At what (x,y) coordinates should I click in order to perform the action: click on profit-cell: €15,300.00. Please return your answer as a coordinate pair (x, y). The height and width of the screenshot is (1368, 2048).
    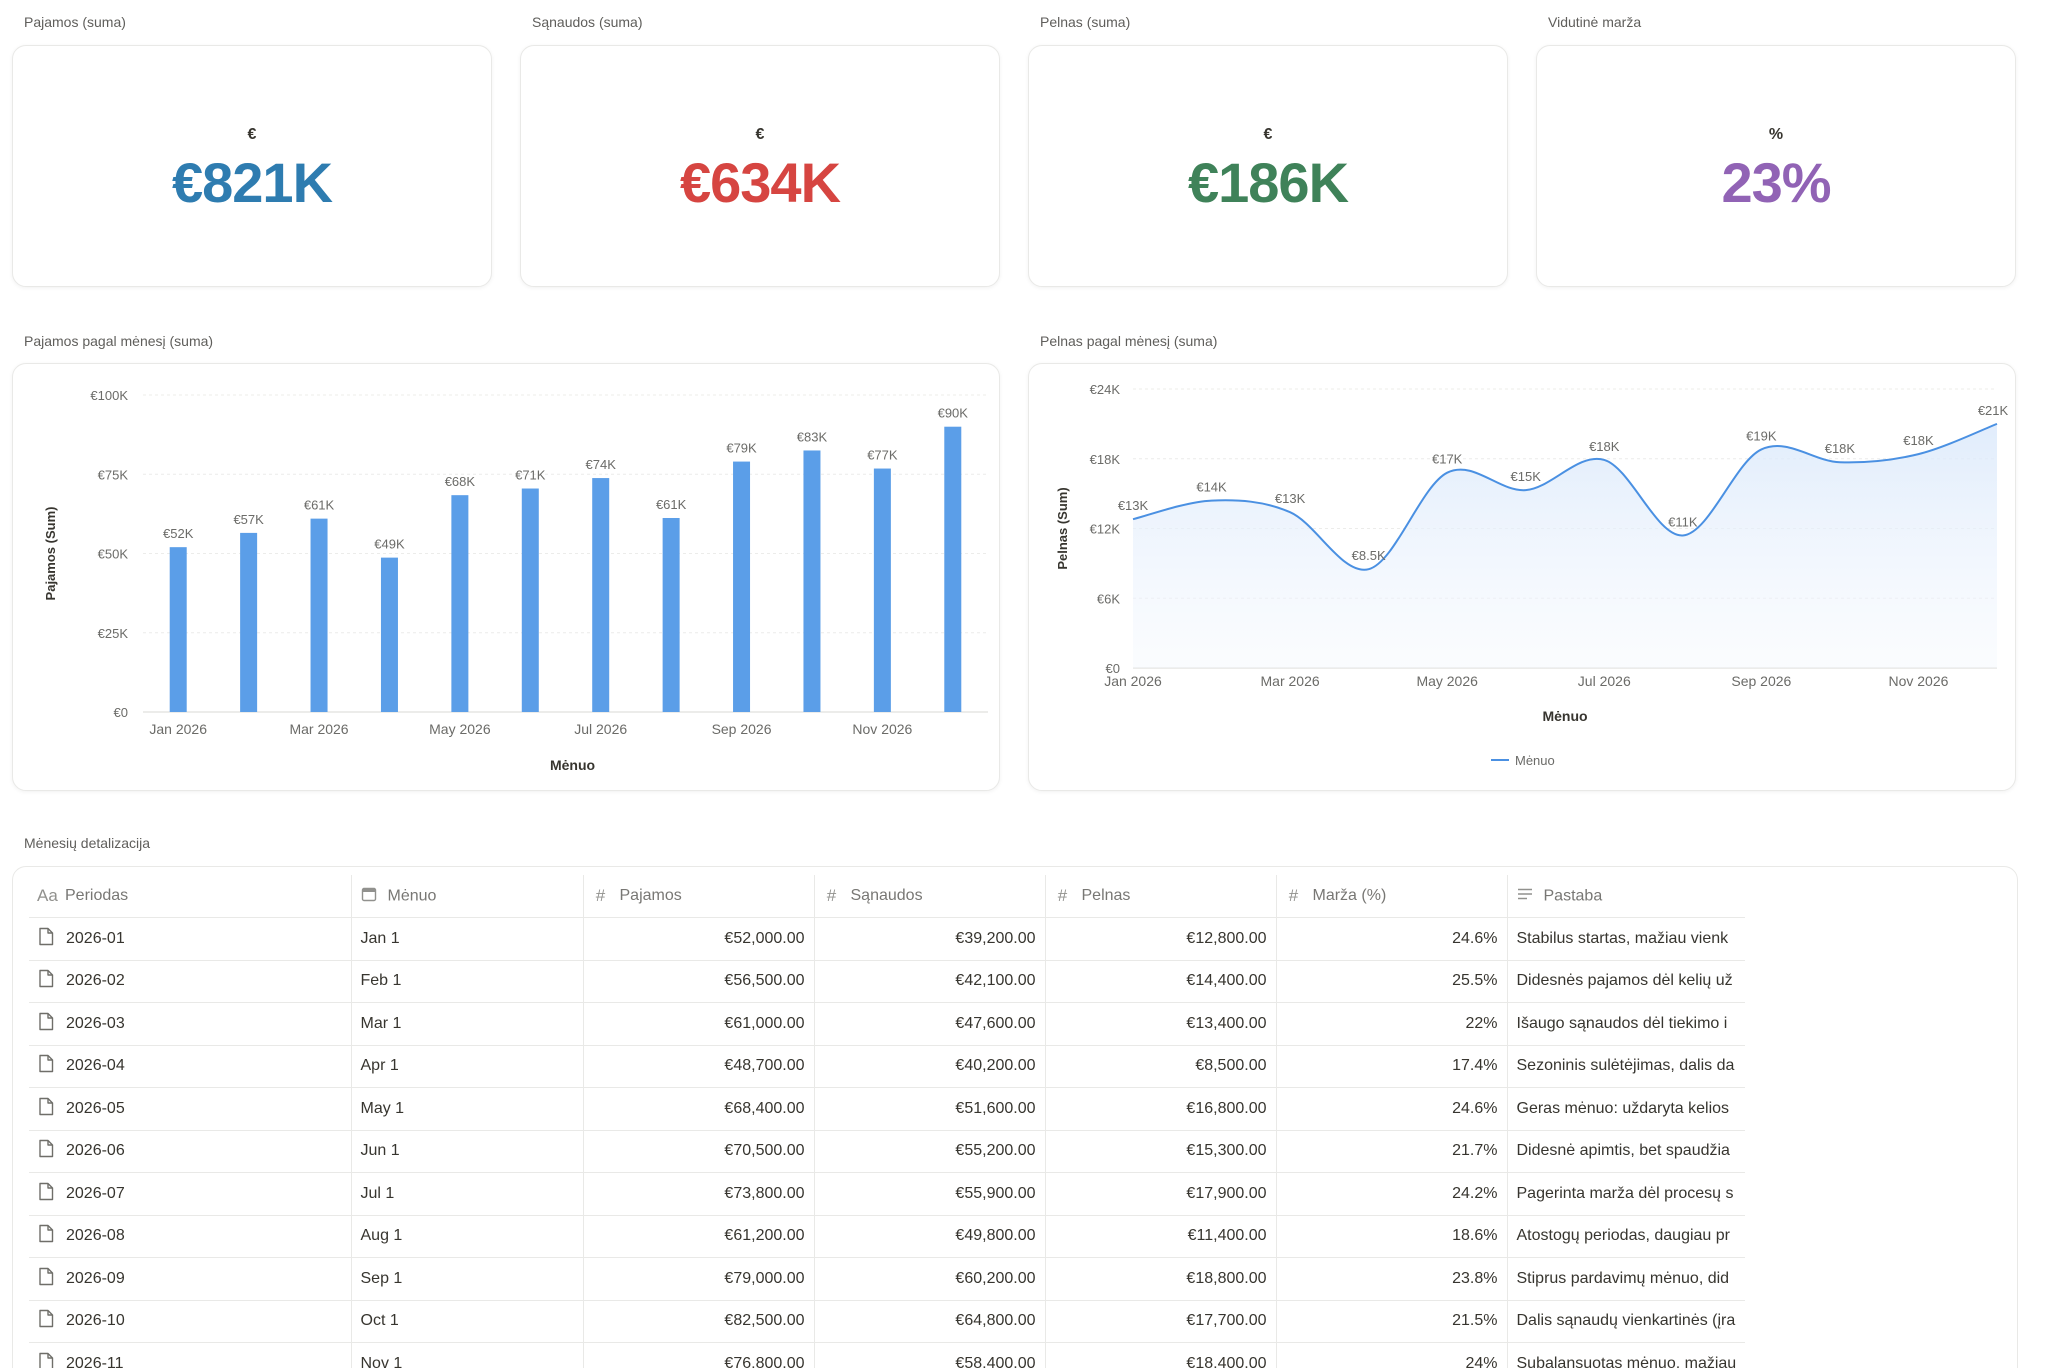
    Looking at the image, I should click on (1160, 1151).